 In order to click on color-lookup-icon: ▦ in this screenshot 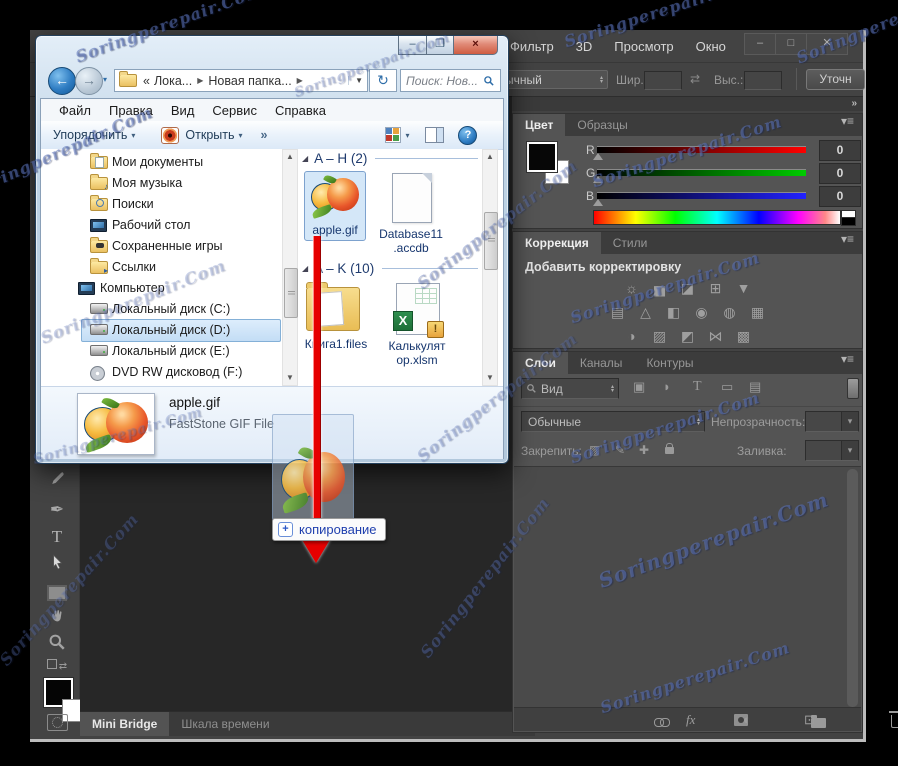, I will do `click(758, 312)`.